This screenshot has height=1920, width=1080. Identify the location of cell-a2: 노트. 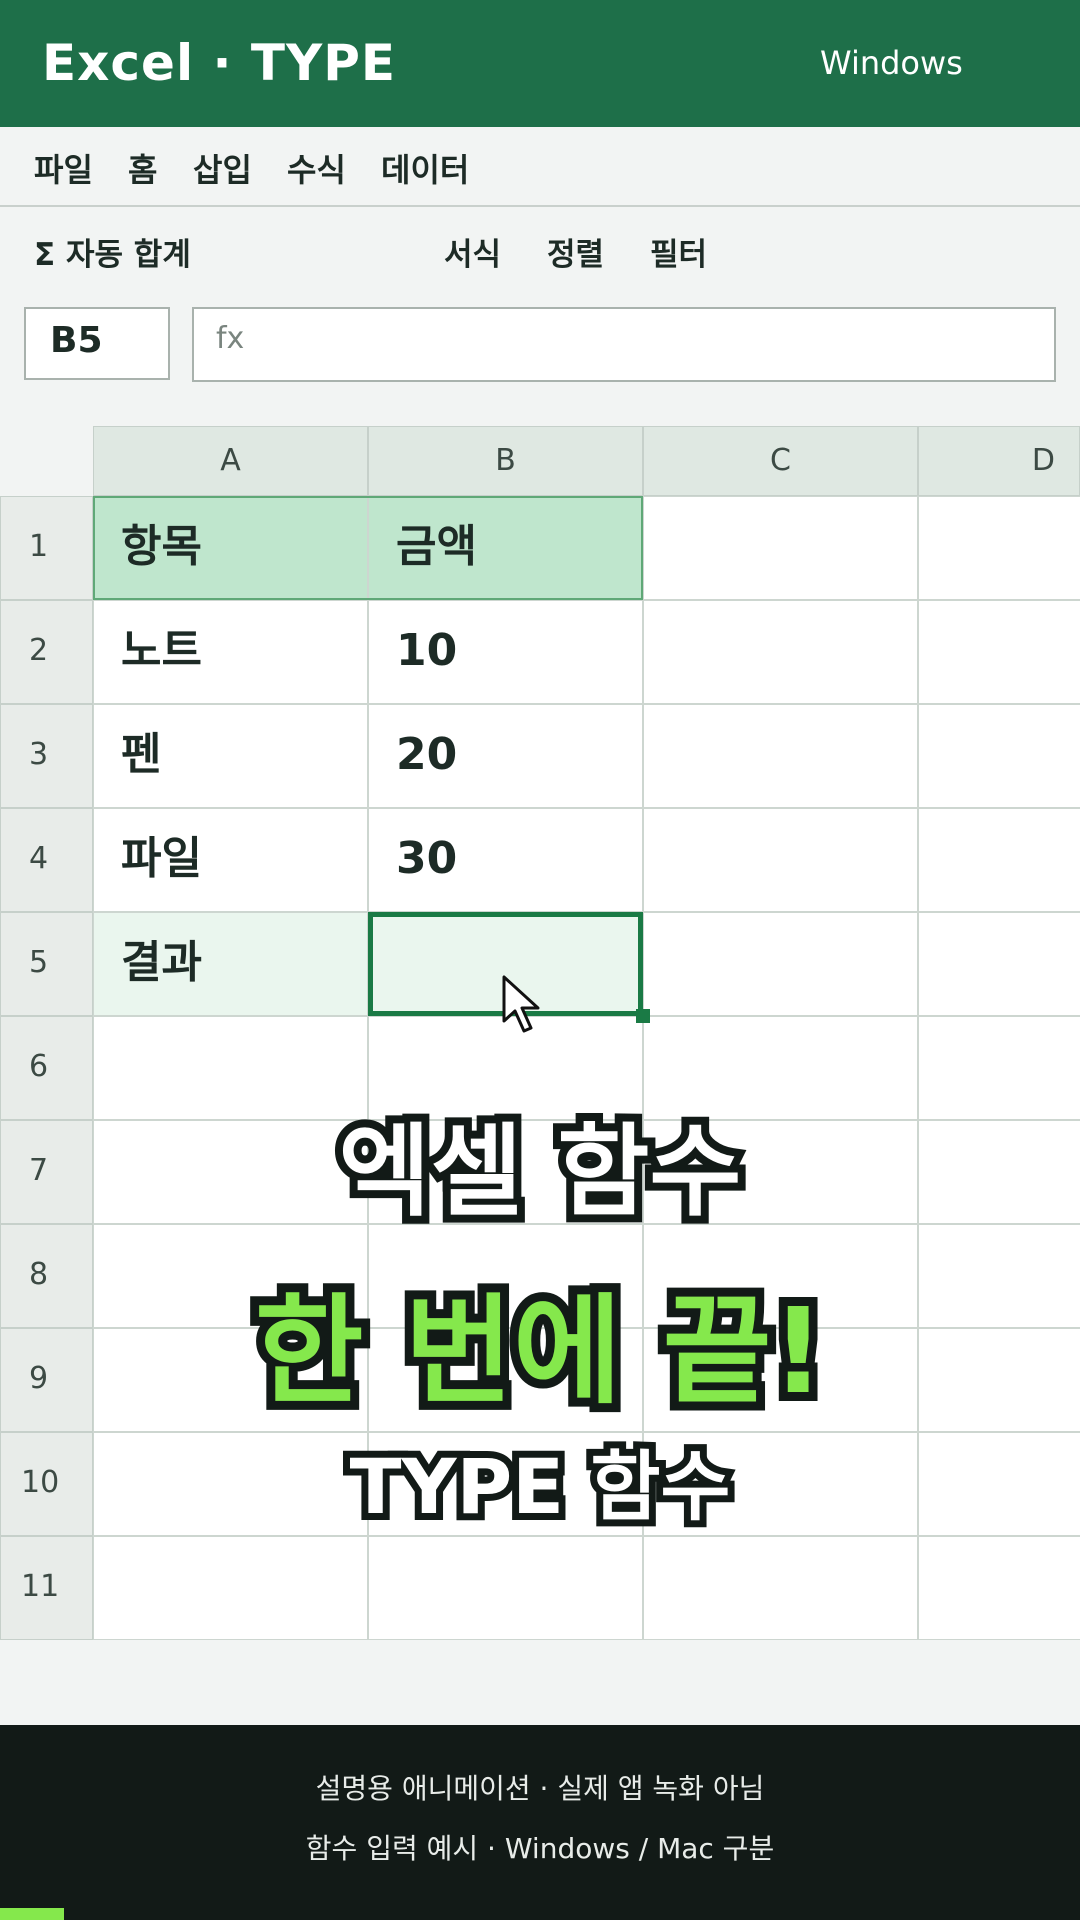
(230, 652).